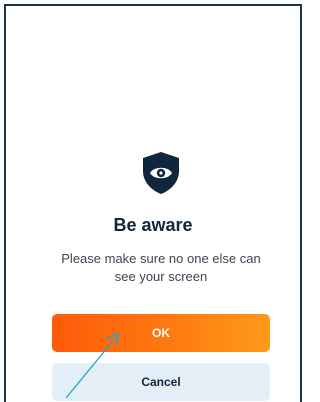 The width and height of the screenshot is (320, 402). I want to click on ok-button-label: OK, so click(161, 333).